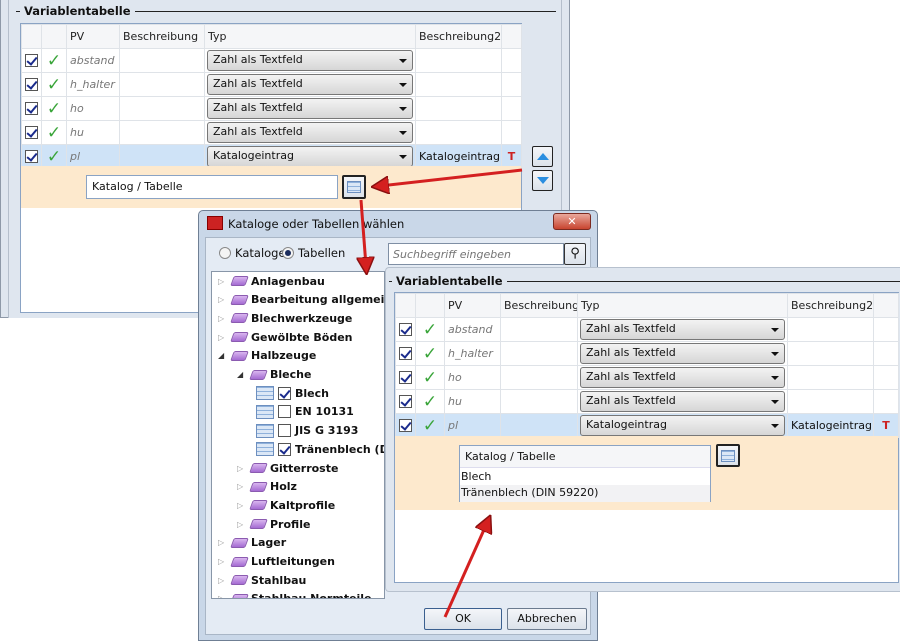  Describe the element at coordinates (262, 580) in the screenshot. I see `tree-item: ▷ Stahlbau` at that location.